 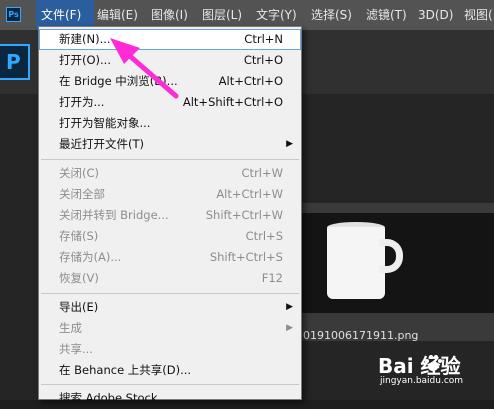 I want to click on menu-item-shortcut: Shift+Ctrl+S, so click(x=246, y=257).